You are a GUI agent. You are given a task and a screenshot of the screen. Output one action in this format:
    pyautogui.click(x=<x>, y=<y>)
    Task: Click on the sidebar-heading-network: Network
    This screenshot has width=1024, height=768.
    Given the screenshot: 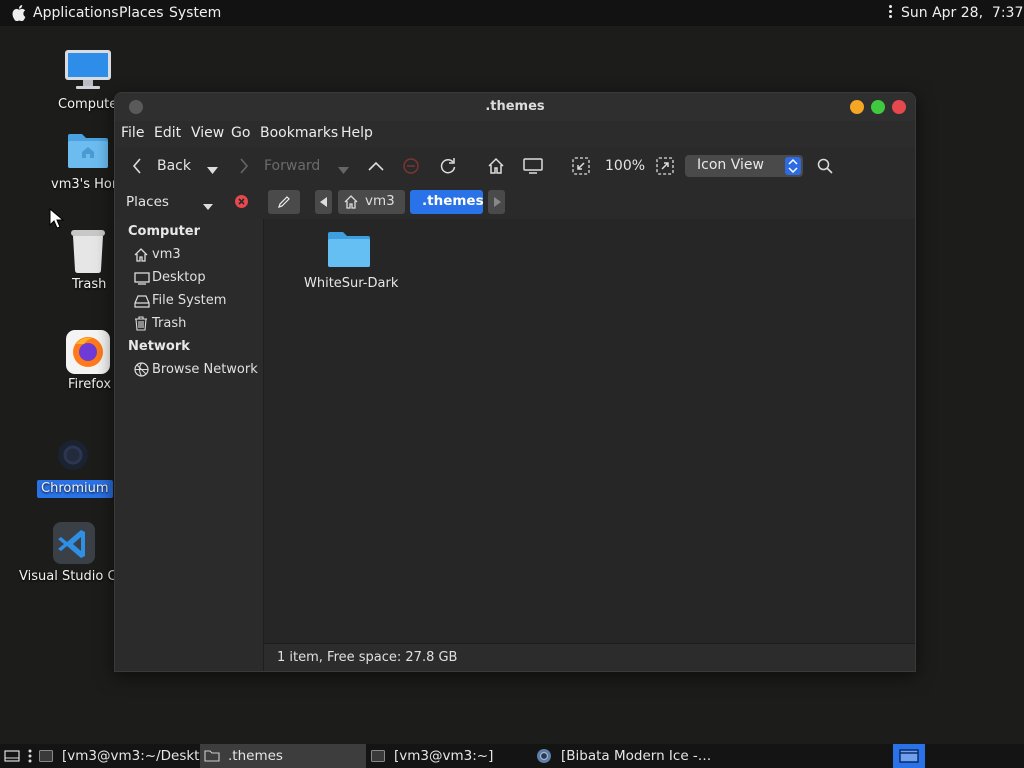 What is the action you would take?
    pyautogui.click(x=159, y=346)
    